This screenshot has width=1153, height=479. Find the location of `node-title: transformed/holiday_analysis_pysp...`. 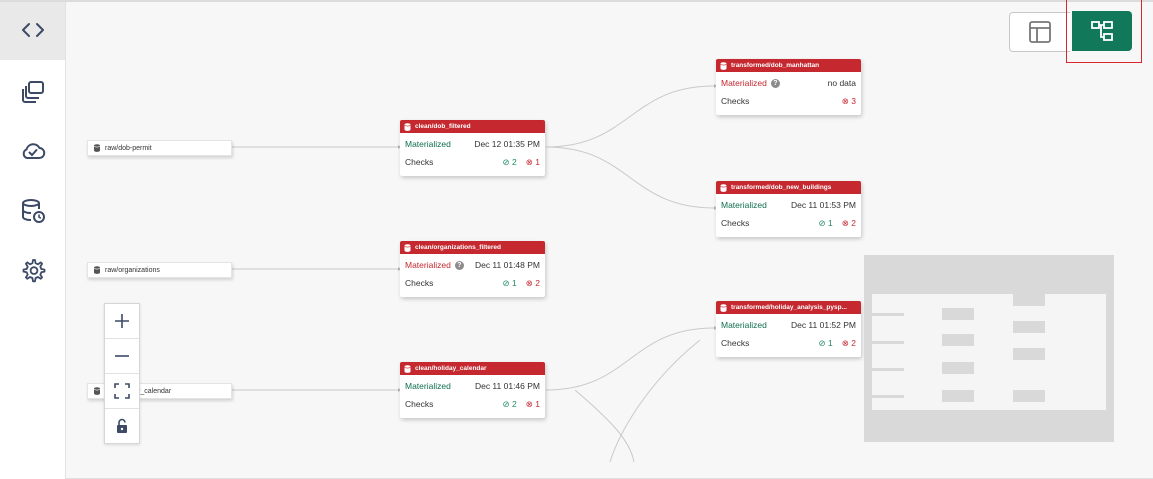

node-title: transformed/holiday_analysis_pysp... is located at coordinates (789, 307).